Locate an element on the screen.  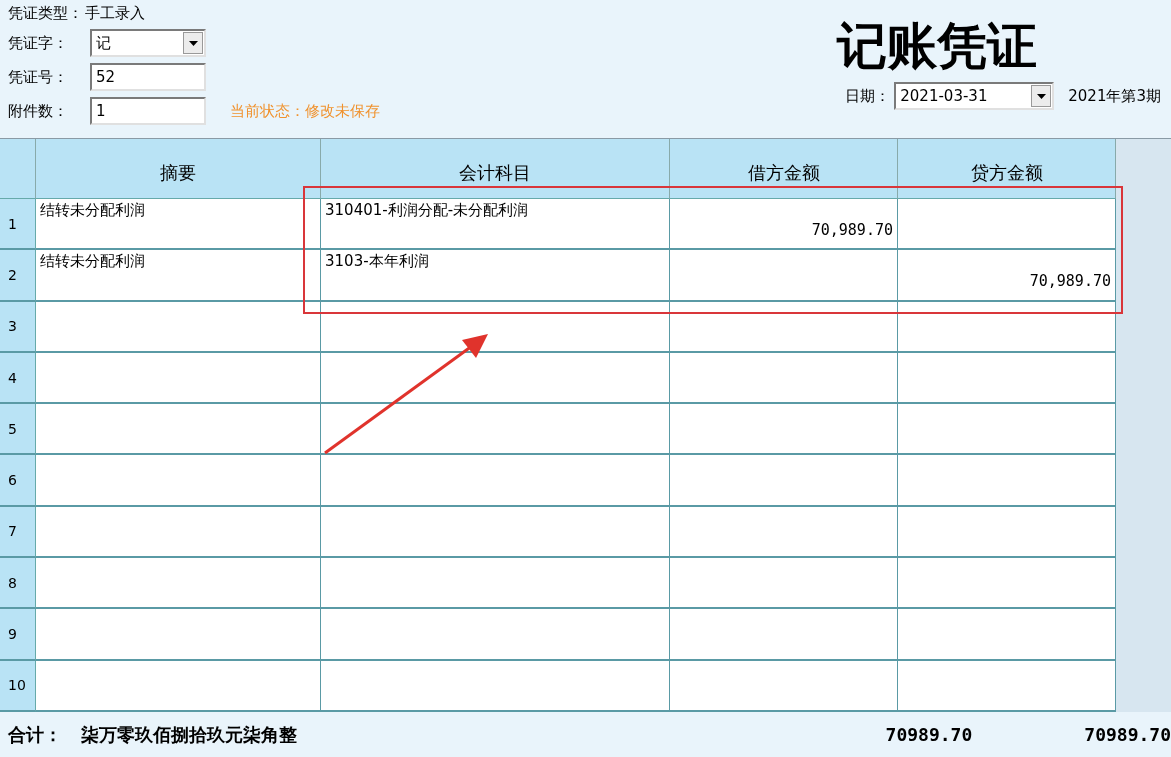
row-number: 3 is located at coordinates (18, 327).